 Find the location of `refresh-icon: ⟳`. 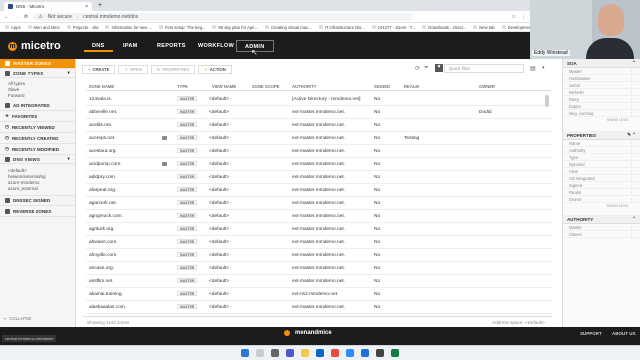

refresh-icon: ⟳ is located at coordinates (417, 68).